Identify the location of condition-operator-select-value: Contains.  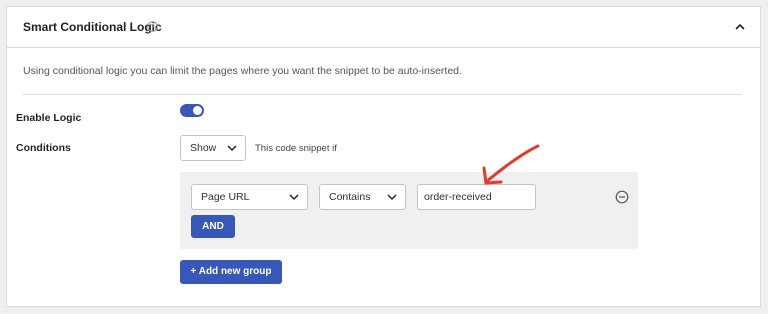
(350, 197).